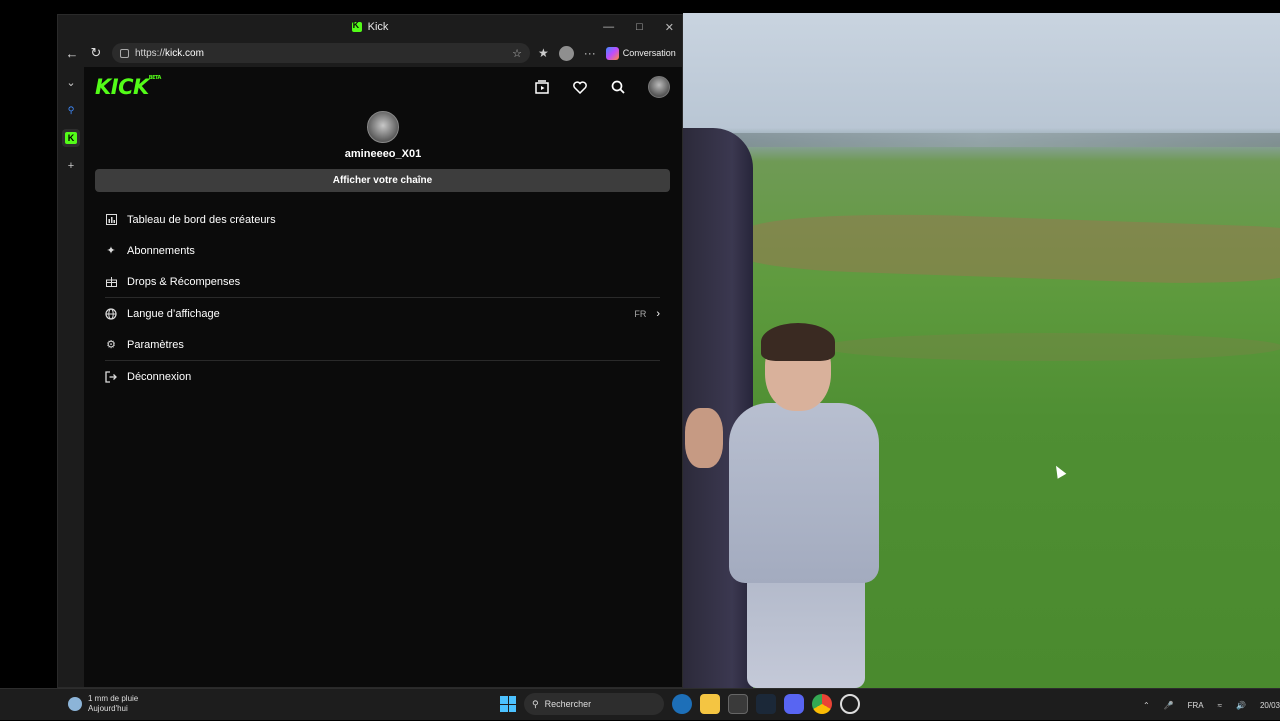 This screenshot has height=721, width=1280. What do you see at coordinates (71, 377) in the screenshot?
I see `vertical-tabs-sidebar: ⌄ ⚲ K +` at bounding box center [71, 377].